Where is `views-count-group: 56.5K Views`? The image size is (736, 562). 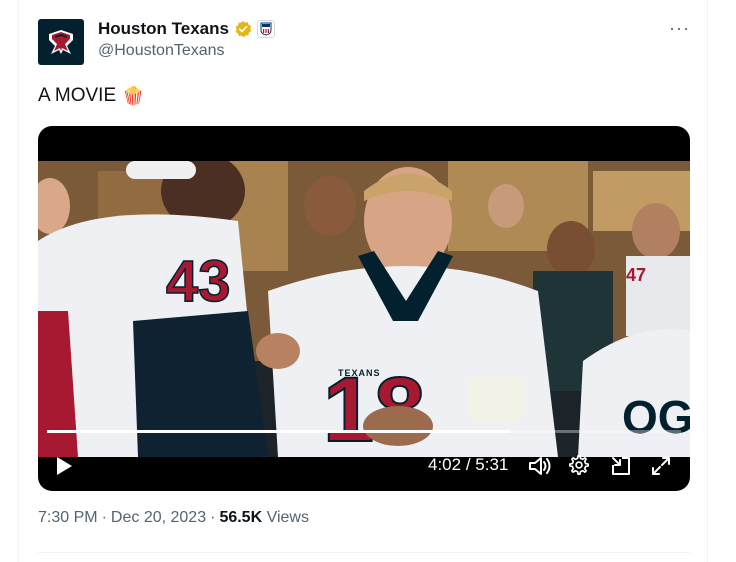
views-count-group: 56.5K Views is located at coordinates (264, 518).